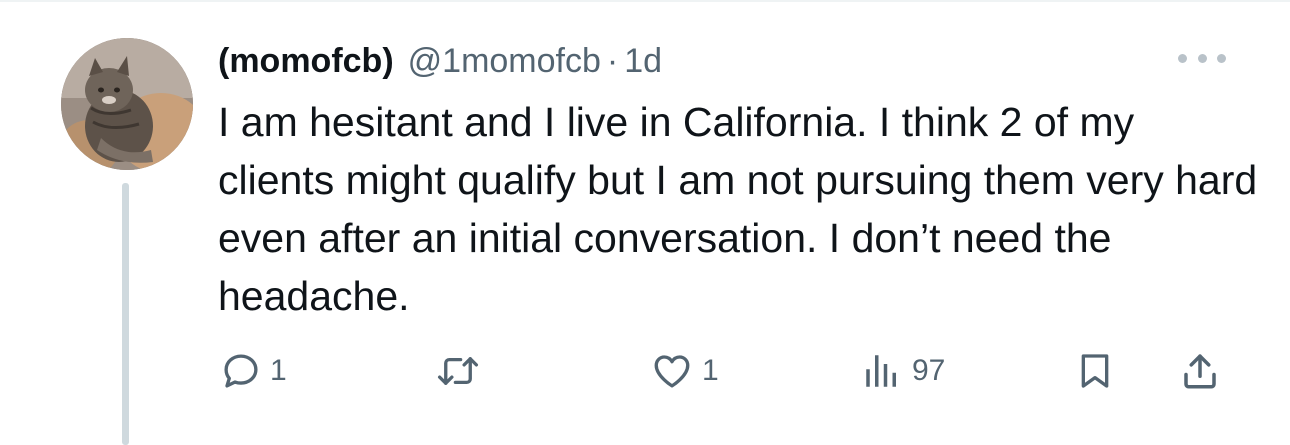  Describe the element at coordinates (504, 61) in the screenshot. I see `username-handle: @1momofcb` at that location.